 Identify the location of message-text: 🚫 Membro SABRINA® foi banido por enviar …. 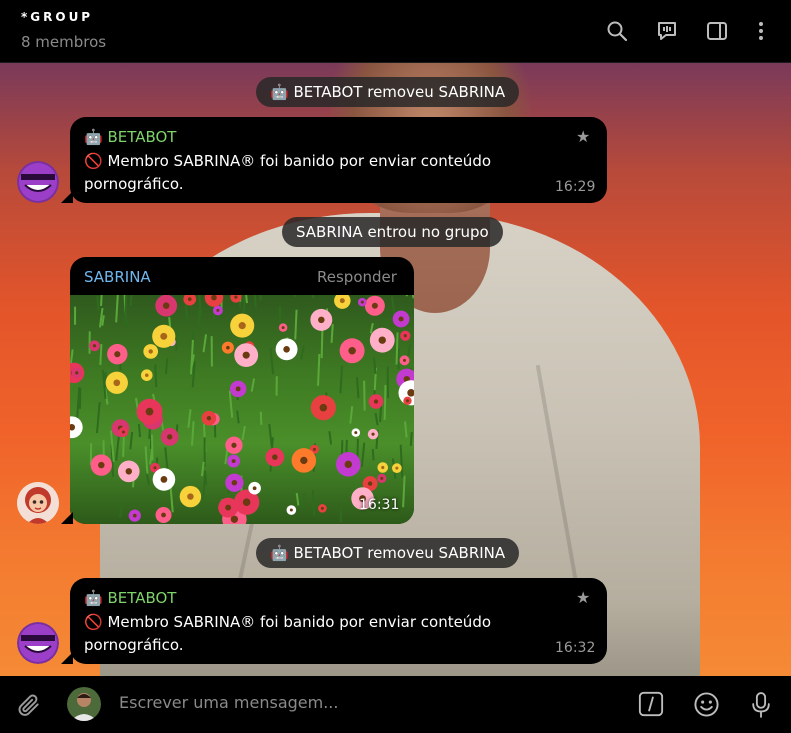
(287, 634).